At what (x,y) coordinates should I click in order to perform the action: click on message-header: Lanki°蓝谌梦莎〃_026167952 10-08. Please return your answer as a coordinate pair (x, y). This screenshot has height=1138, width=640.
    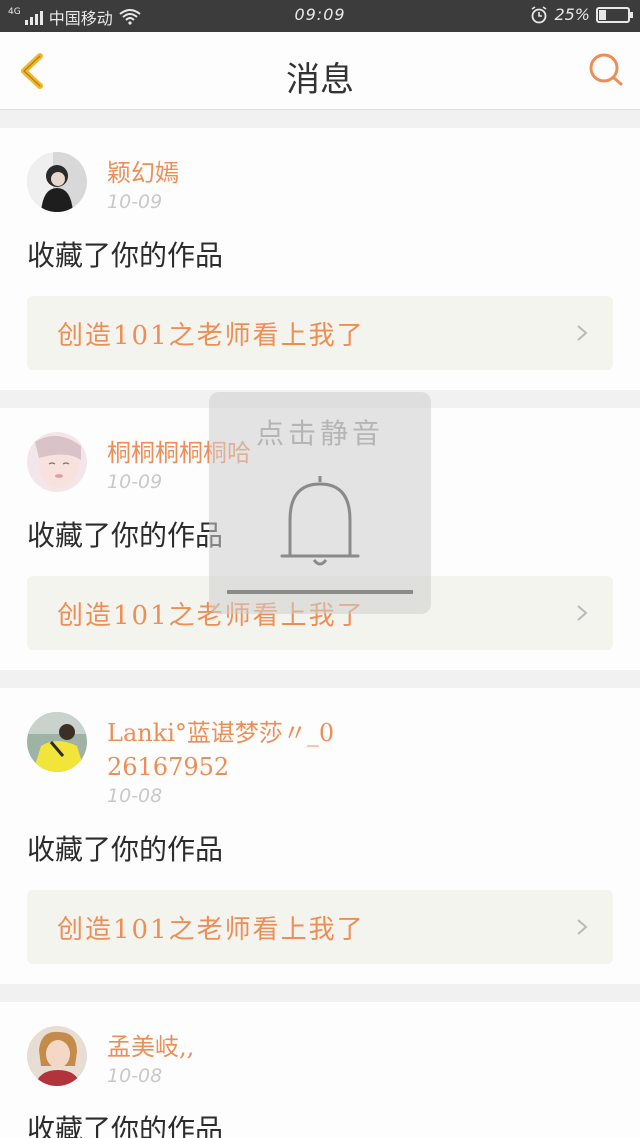
    Looking at the image, I should click on (320, 760).